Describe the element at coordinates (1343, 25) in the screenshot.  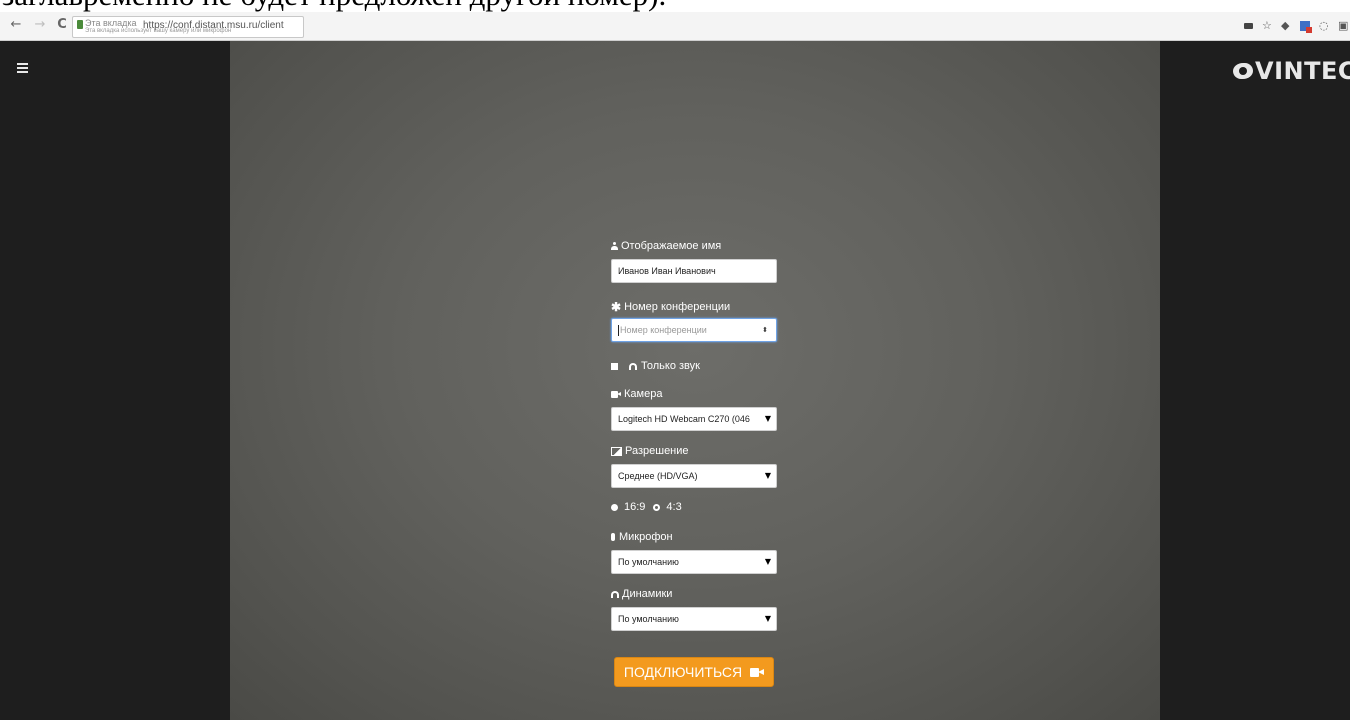
I see `menu-icon: ▣` at that location.